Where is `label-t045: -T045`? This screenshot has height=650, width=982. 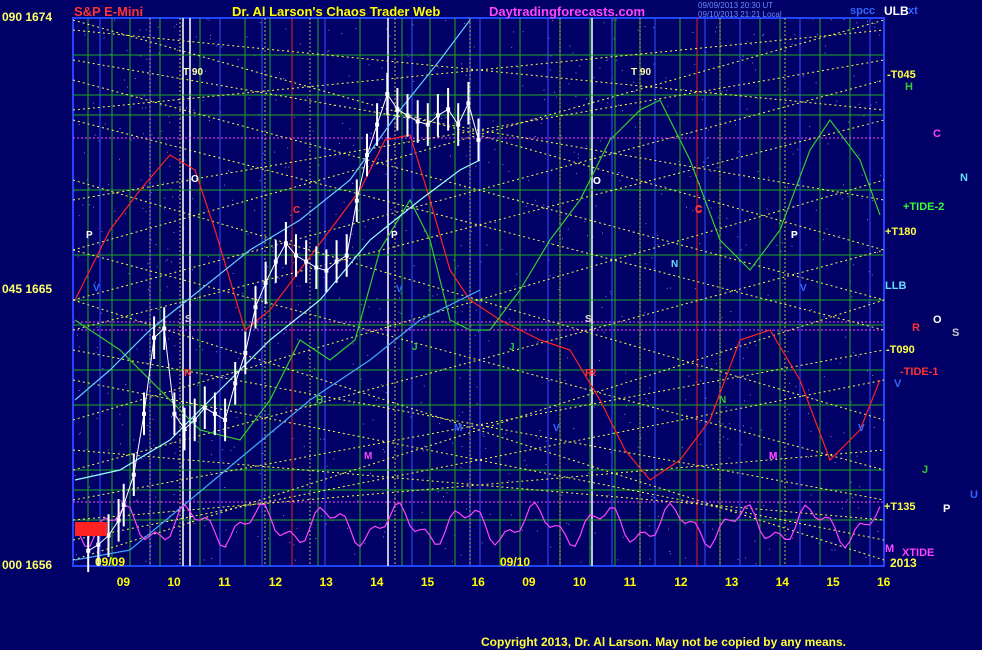
label-t045: -T045 is located at coordinates (901, 75).